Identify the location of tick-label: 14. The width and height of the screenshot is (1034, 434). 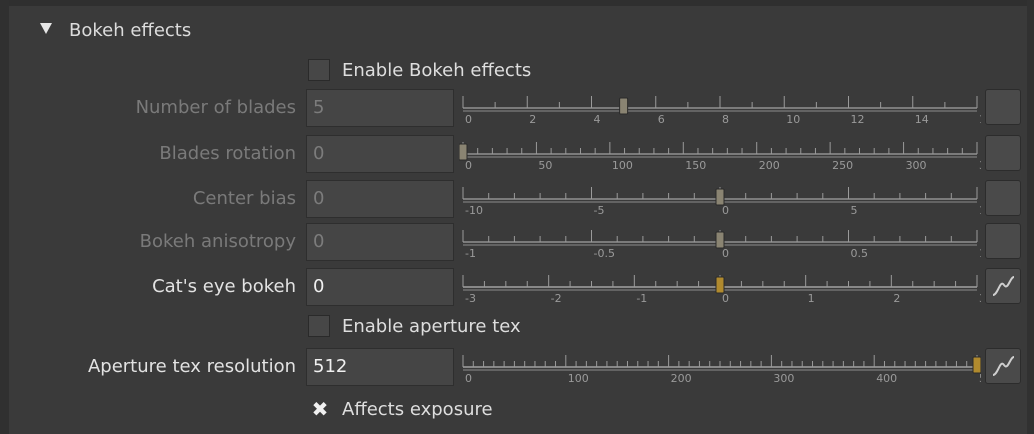
(922, 119).